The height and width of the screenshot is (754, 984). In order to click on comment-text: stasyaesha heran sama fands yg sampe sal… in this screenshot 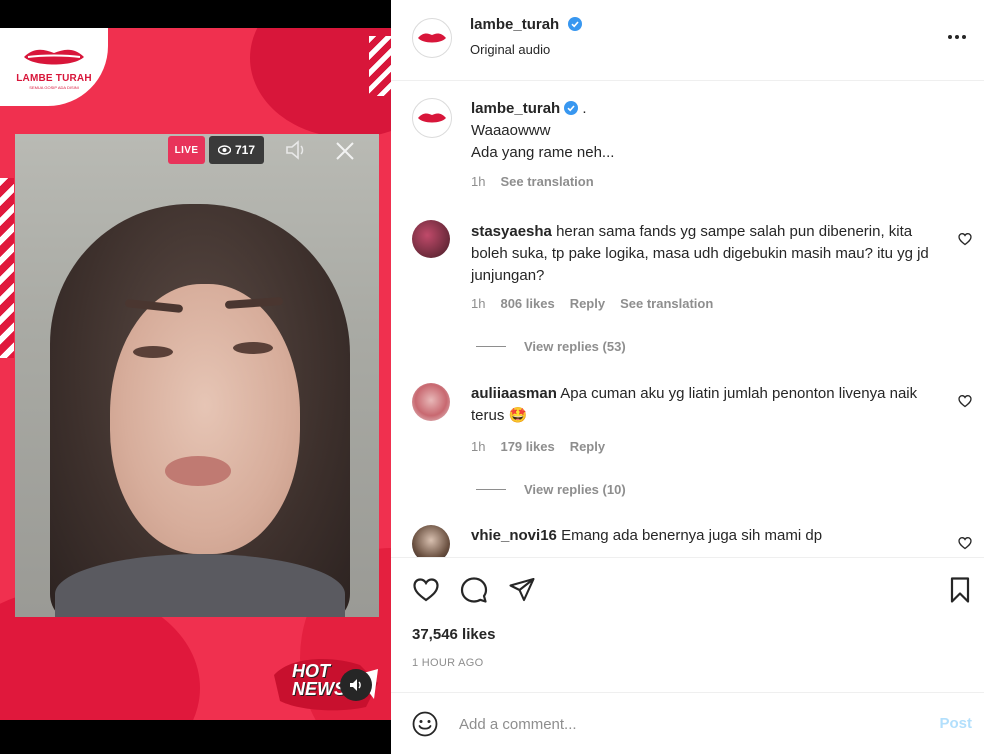, I will do `click(706, 254)`.